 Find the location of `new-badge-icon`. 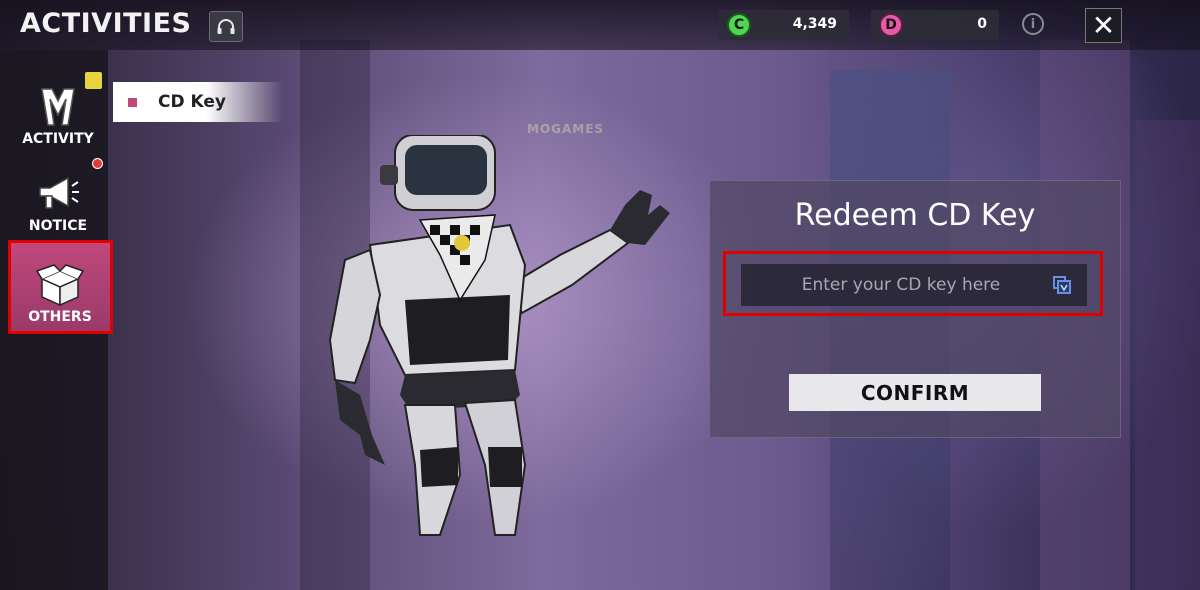

new-badge-icon is located at coordinates (93, 80).